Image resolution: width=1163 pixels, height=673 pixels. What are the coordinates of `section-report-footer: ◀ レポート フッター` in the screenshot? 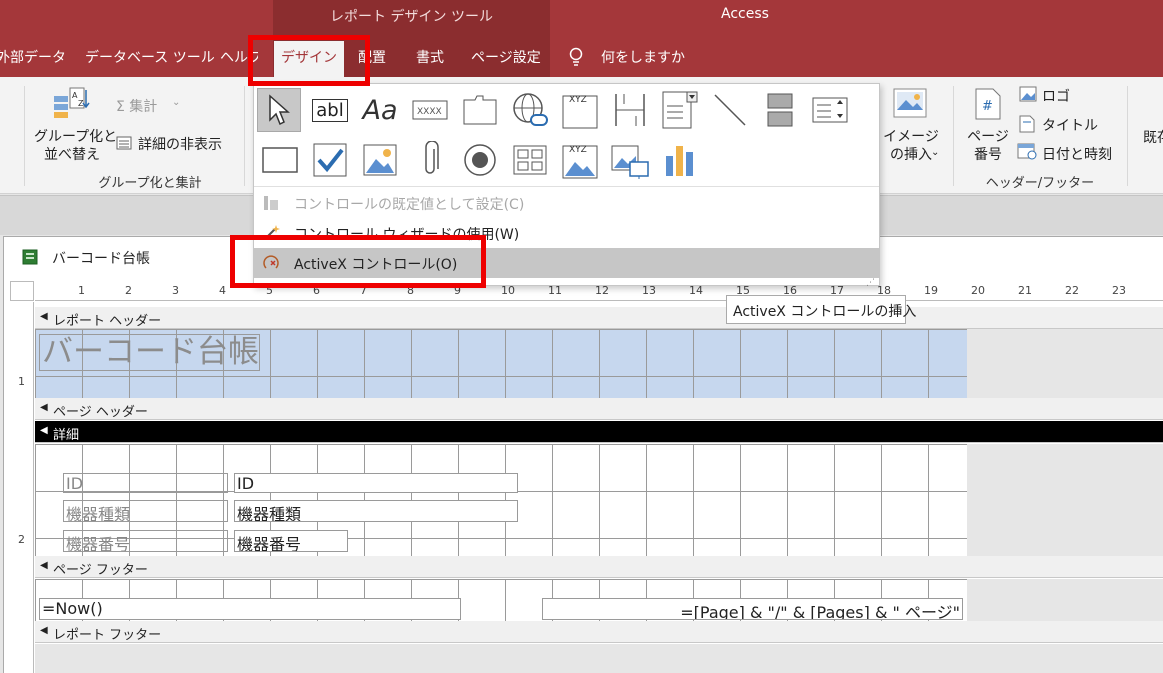 It's located at (599, 632).